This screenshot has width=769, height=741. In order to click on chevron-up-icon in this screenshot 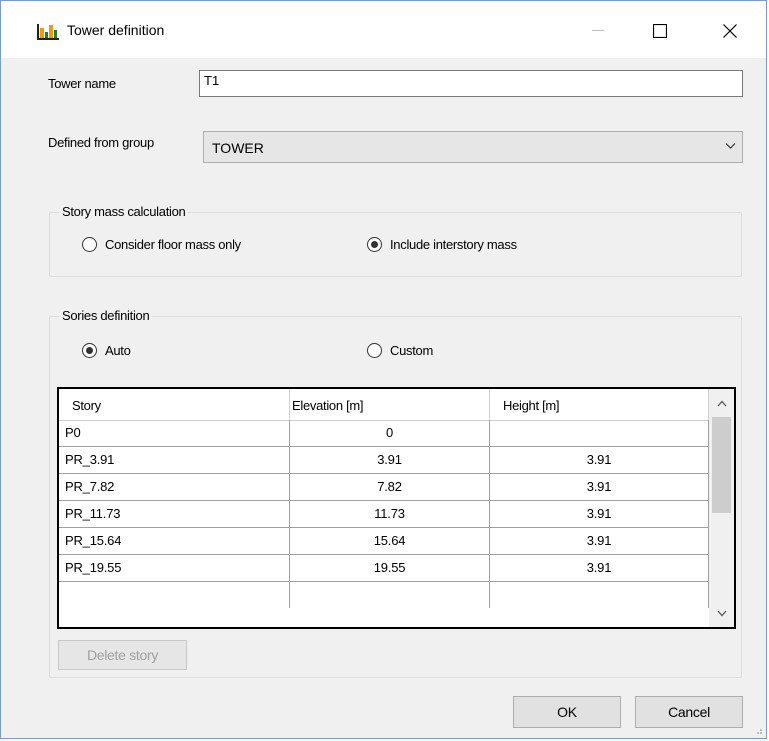, I will do `click(721, 403)`.